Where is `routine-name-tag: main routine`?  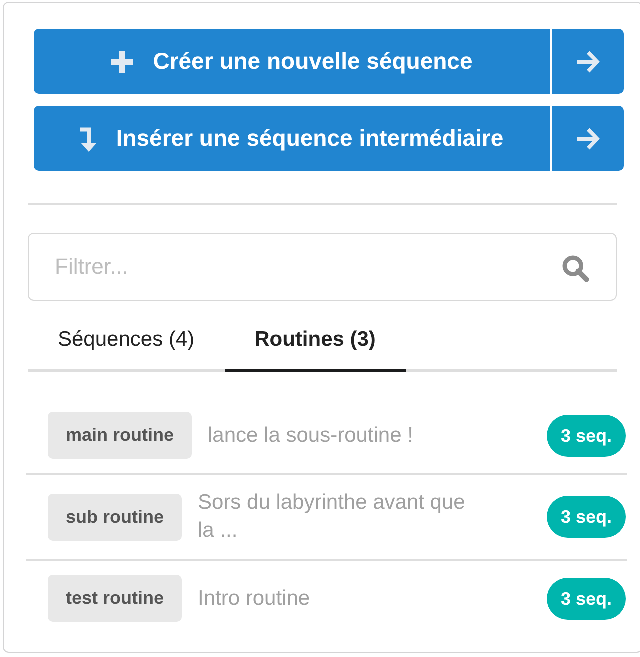 routine-name-tag: main routine is located at coordinates (120, 435).